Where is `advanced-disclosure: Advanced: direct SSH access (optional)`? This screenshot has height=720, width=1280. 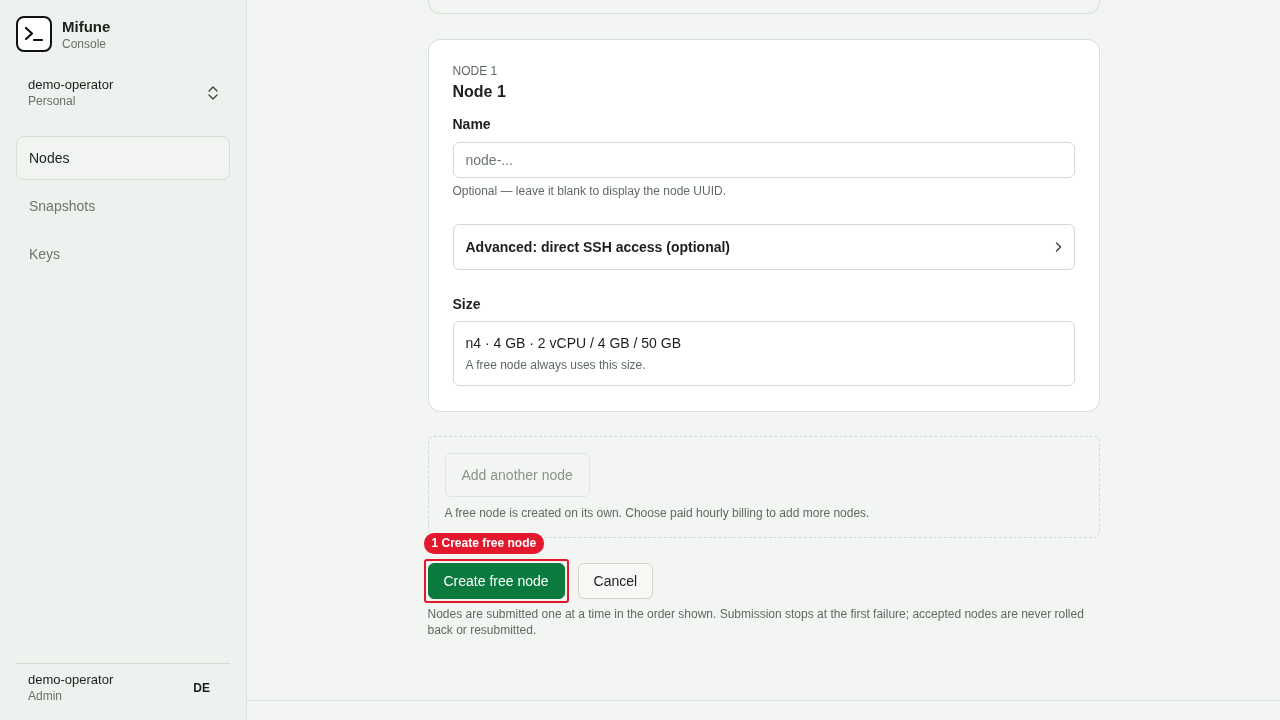 advanced-disclosure: Advanced: direct SSH access (optional) is located at coordinates (763, 247).